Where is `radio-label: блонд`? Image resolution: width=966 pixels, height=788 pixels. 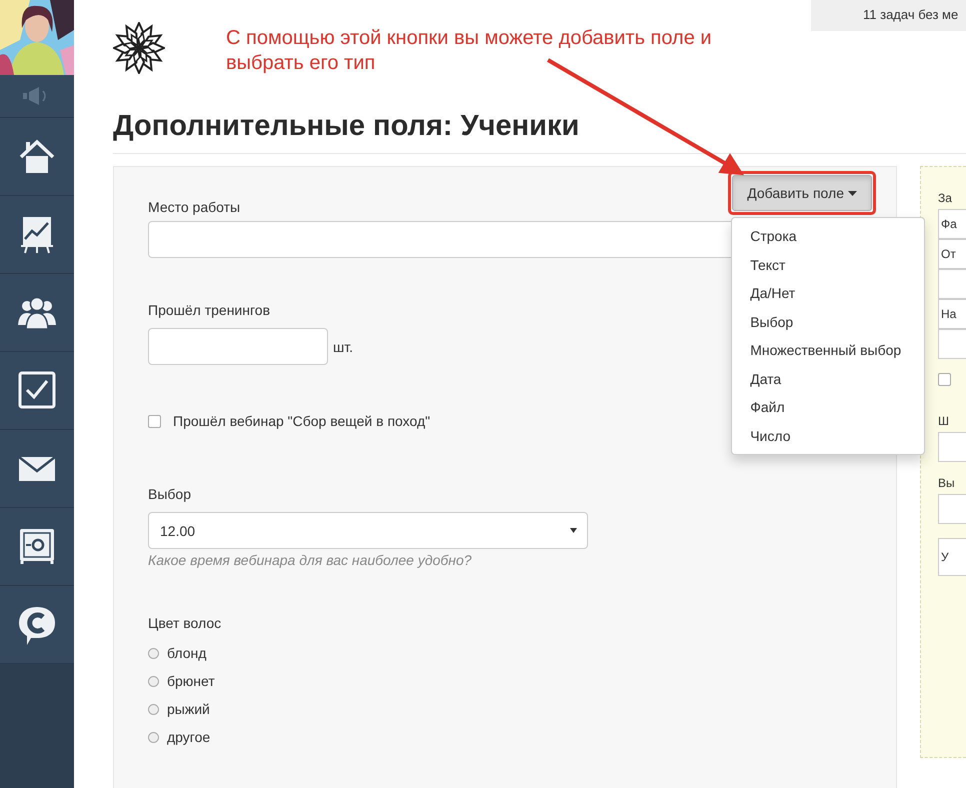 radio-label: блонд is located at coordinates (186, 653).